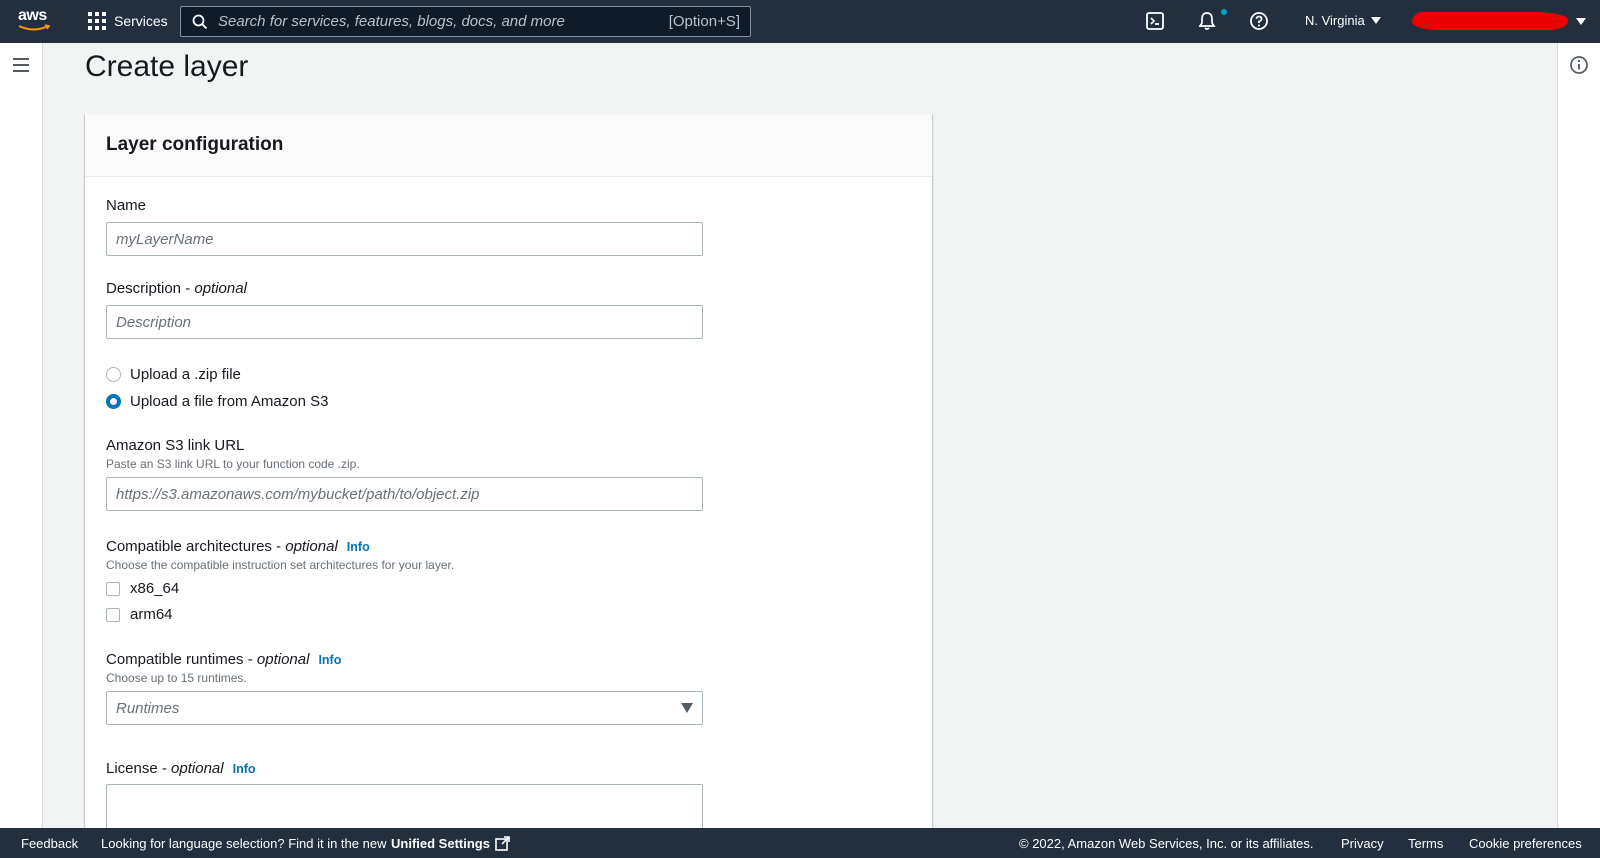 The height and width of the screenshot is (858, 1600). I want to click on region-label: N. Virginia, so click(1335, 20).